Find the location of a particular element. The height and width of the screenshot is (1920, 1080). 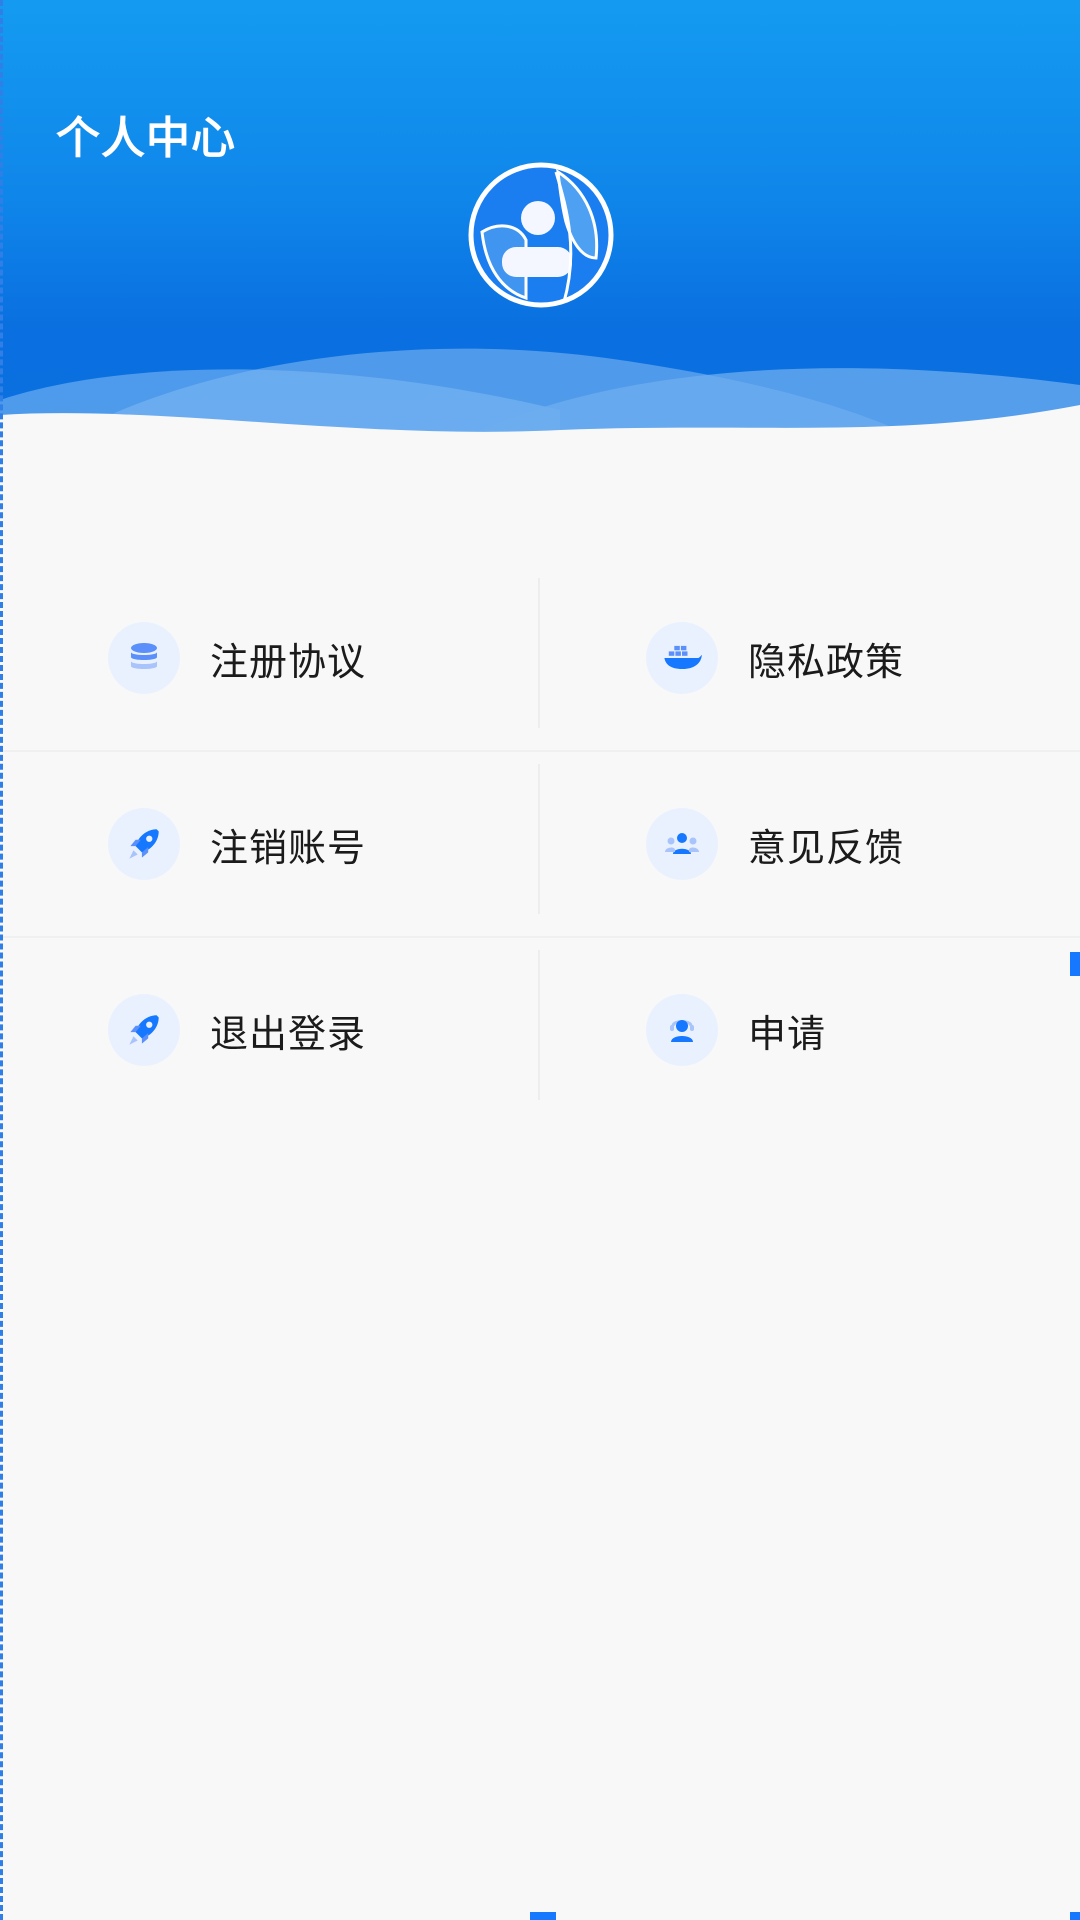

menu-item-apply: 申请 is located at coordinates (810, 1030).